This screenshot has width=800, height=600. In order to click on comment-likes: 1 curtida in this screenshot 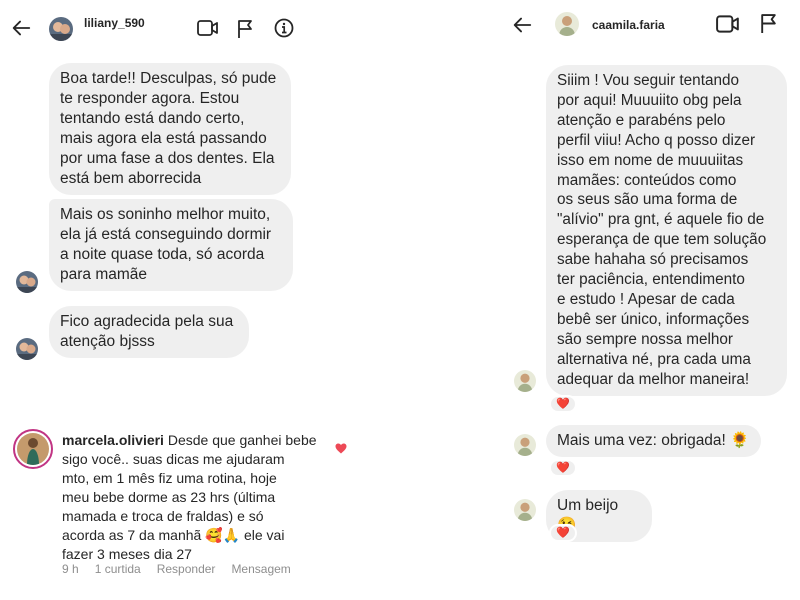, I will do `click(118, 569)`.